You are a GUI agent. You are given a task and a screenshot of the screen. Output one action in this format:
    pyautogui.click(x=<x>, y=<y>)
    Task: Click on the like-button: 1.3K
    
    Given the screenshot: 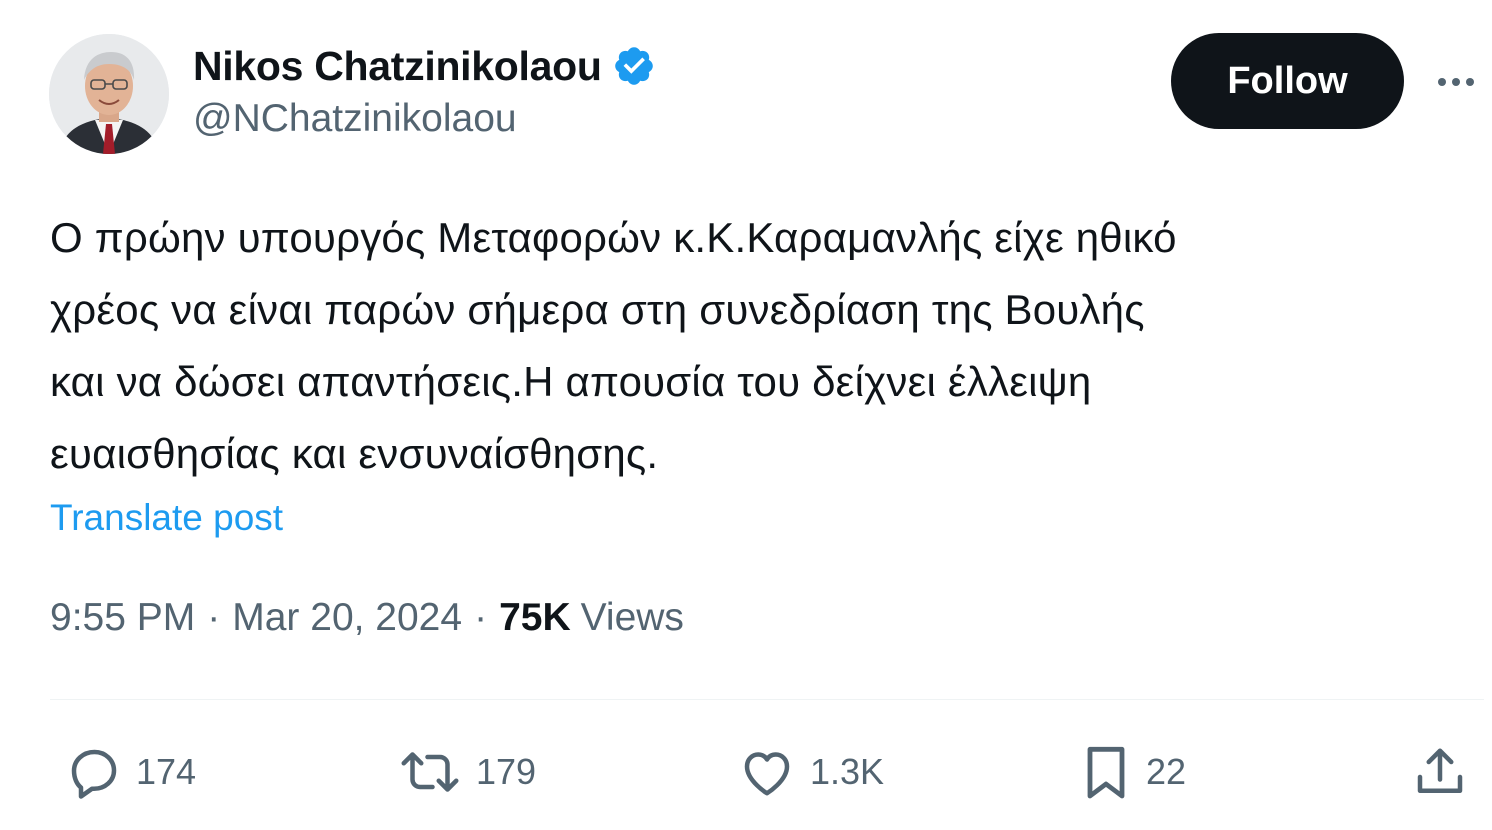 What is the action you would take?
    pyautogui.click(x=810, y=772)
    